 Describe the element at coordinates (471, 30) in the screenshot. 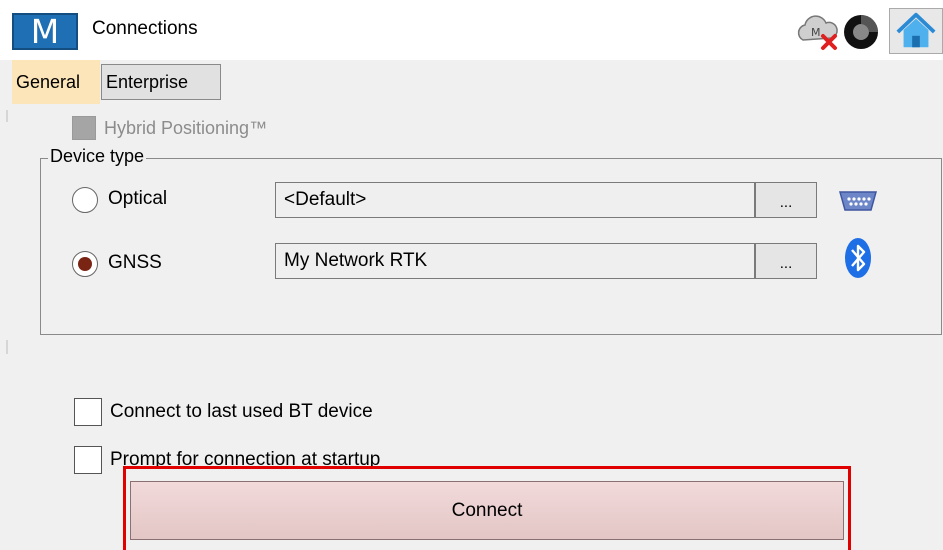

I see `title-bar: M Connections M` at that location.